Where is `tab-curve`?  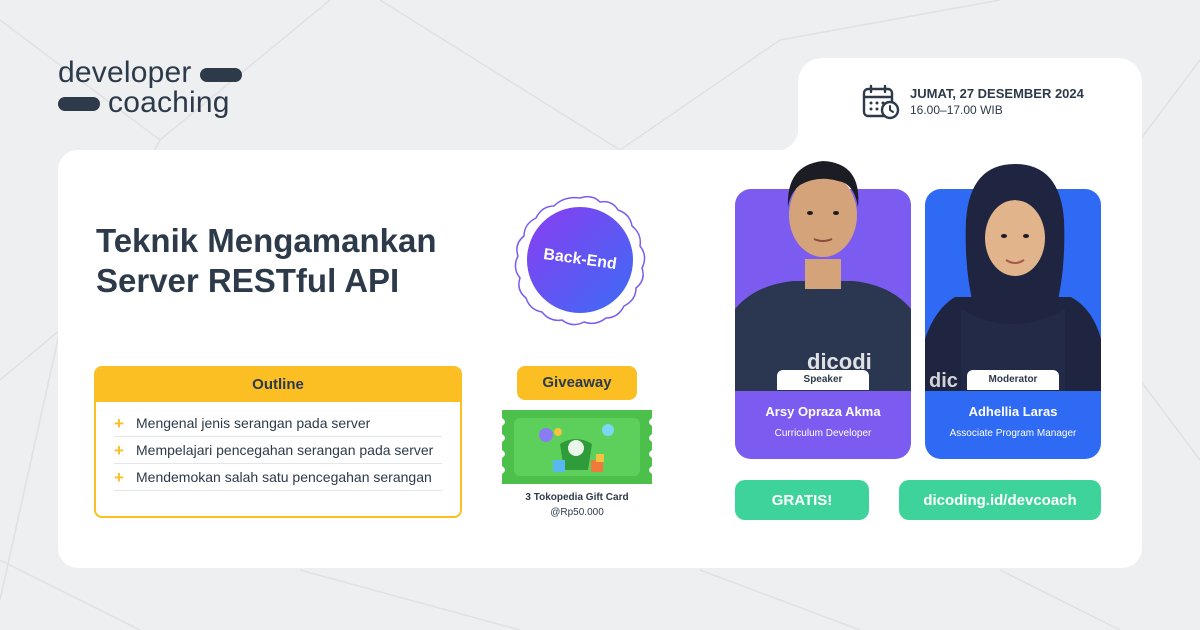 tab-curve is located at coordinates (785, 137).